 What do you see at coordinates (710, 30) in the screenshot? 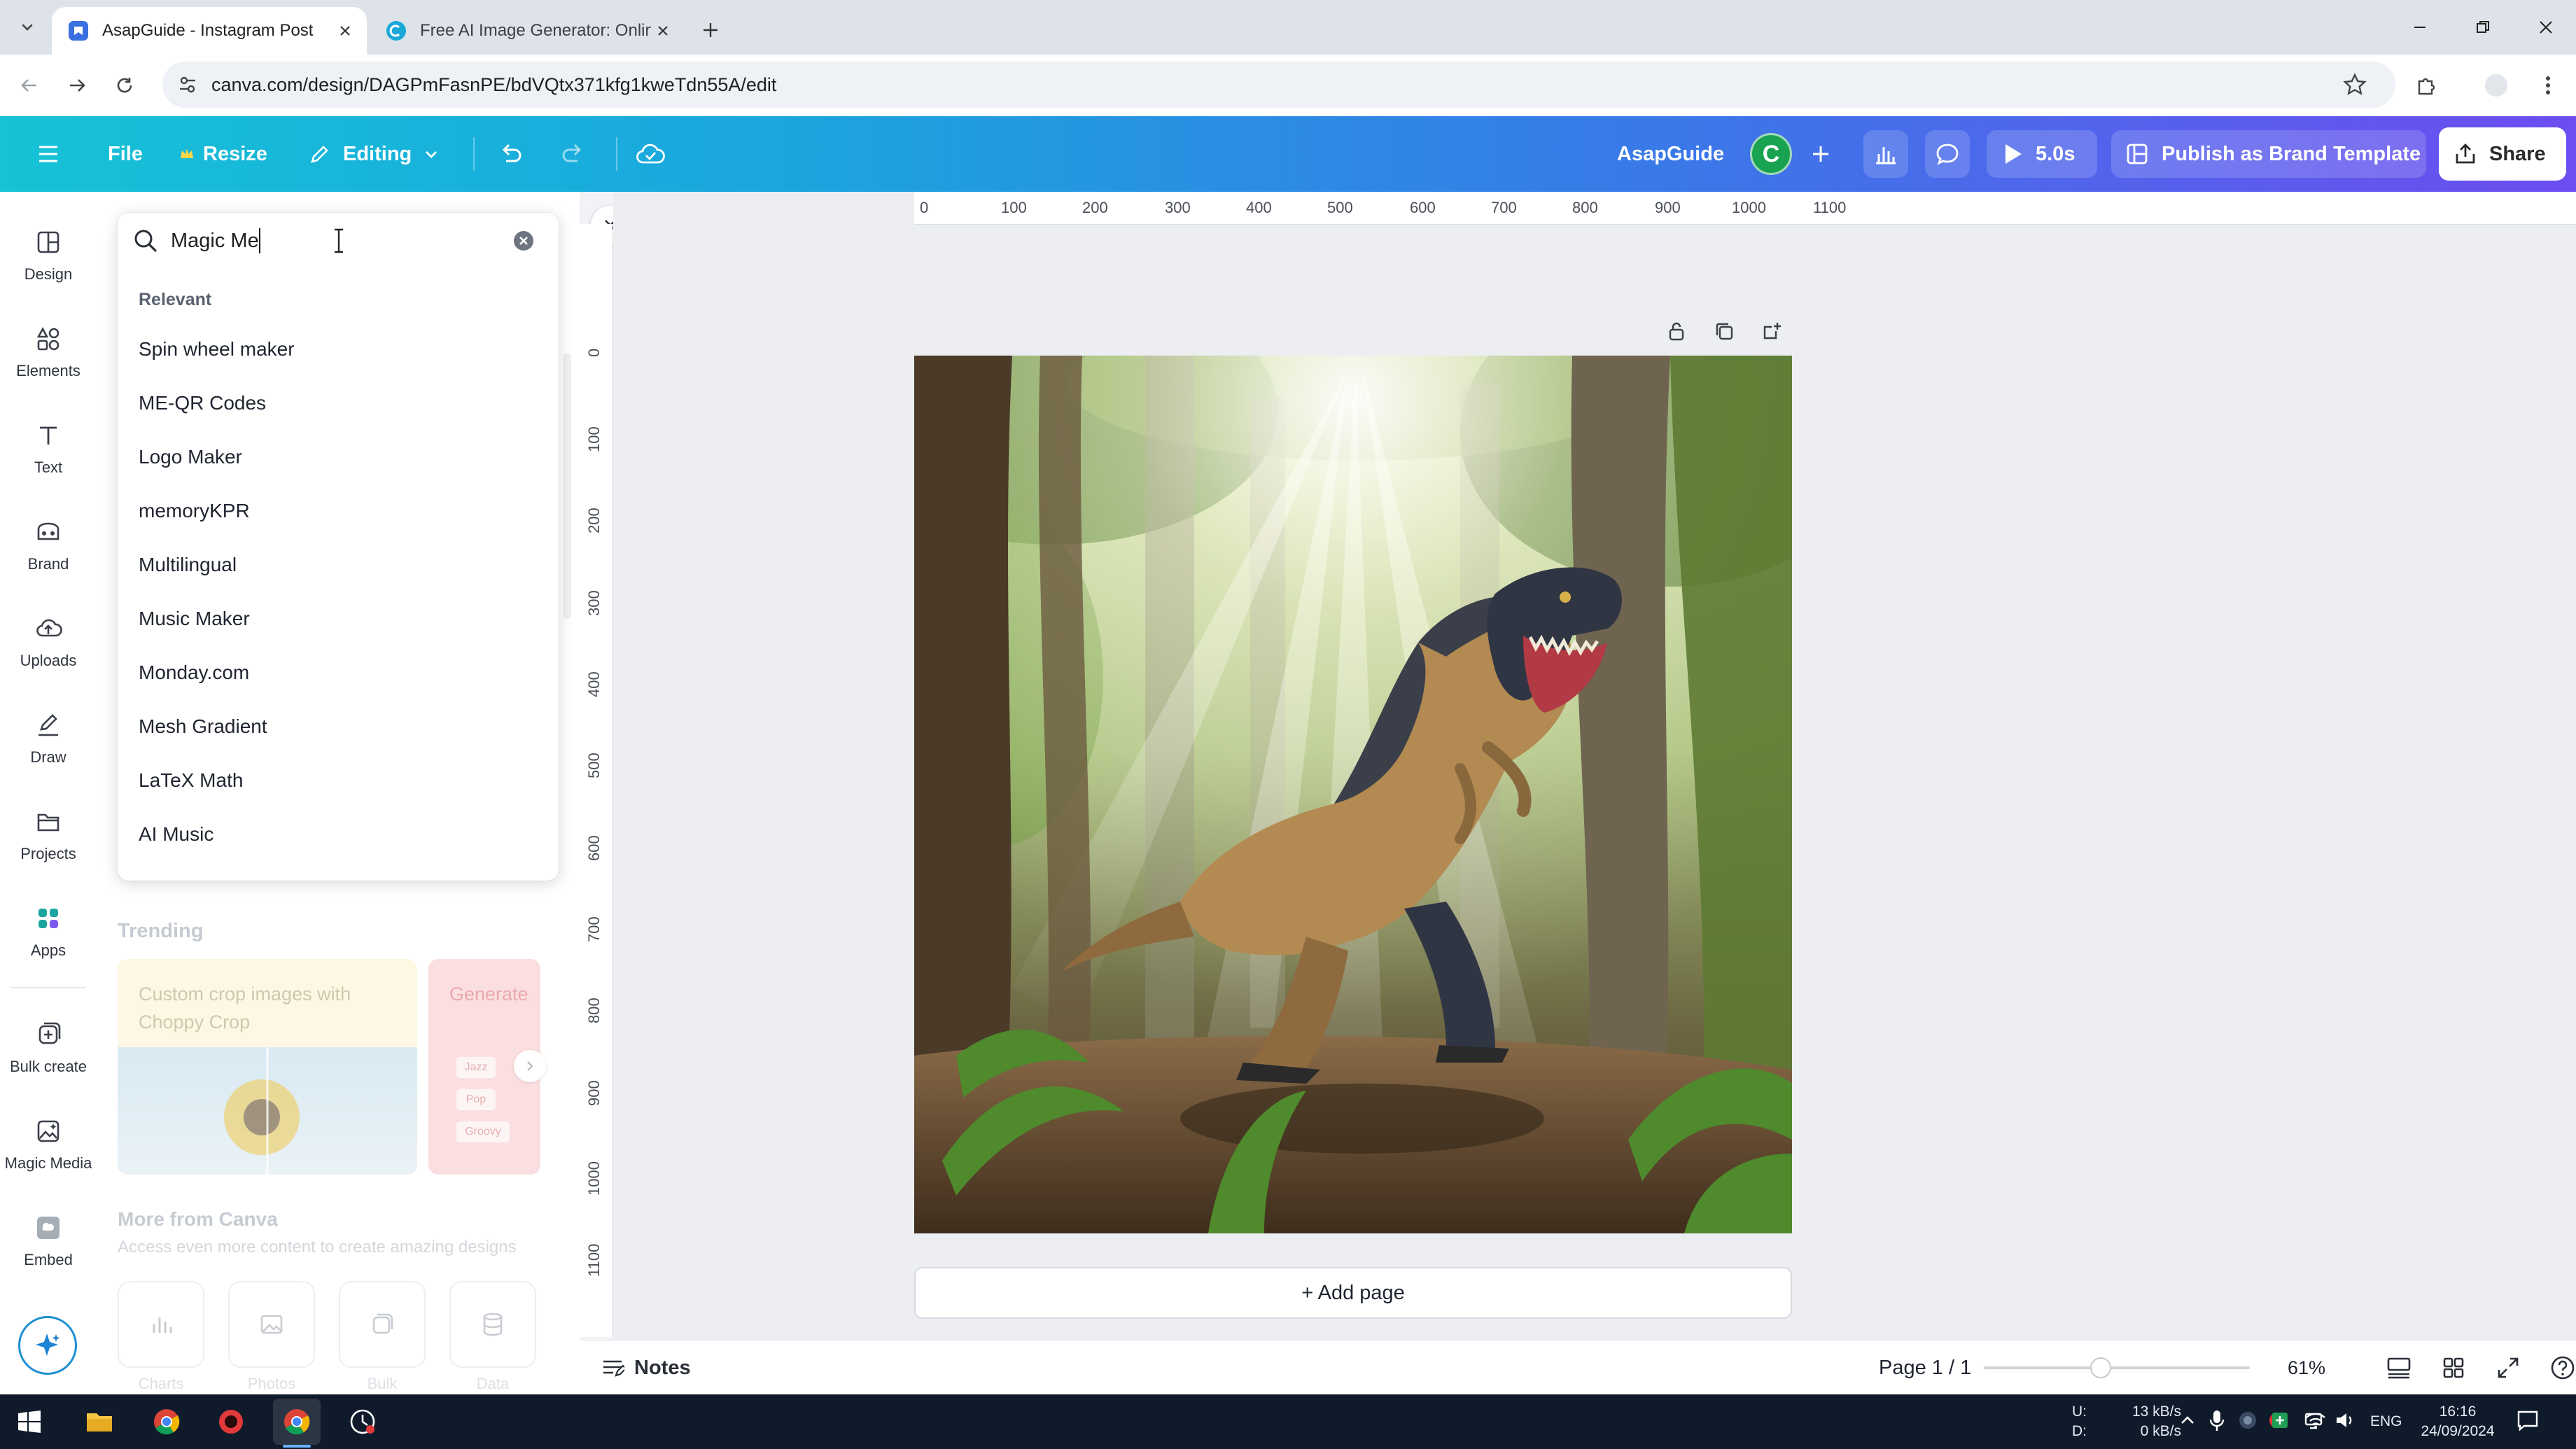
I see `new-tab-button` at bounding box center [710, 30].